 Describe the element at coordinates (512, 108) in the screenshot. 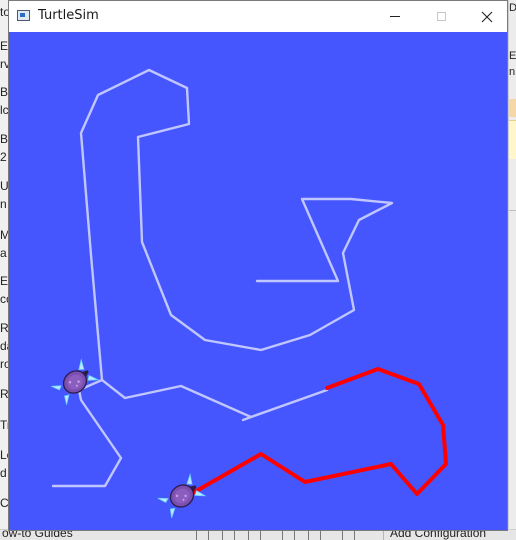

I see `bg-tool-icon` at that location.